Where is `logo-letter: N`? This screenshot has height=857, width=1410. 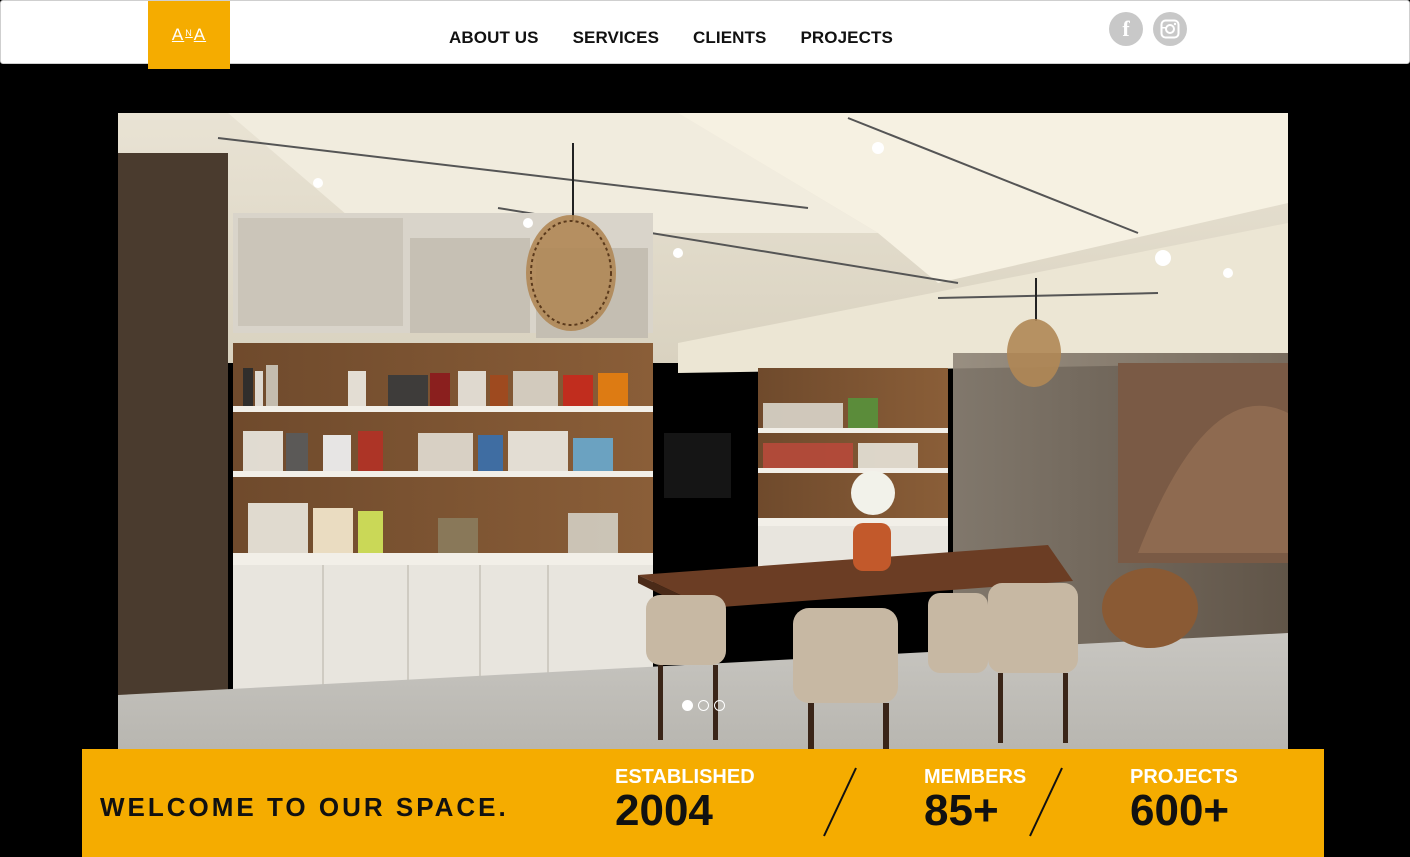
logo-letter: N is located at coordinates (189, 33).